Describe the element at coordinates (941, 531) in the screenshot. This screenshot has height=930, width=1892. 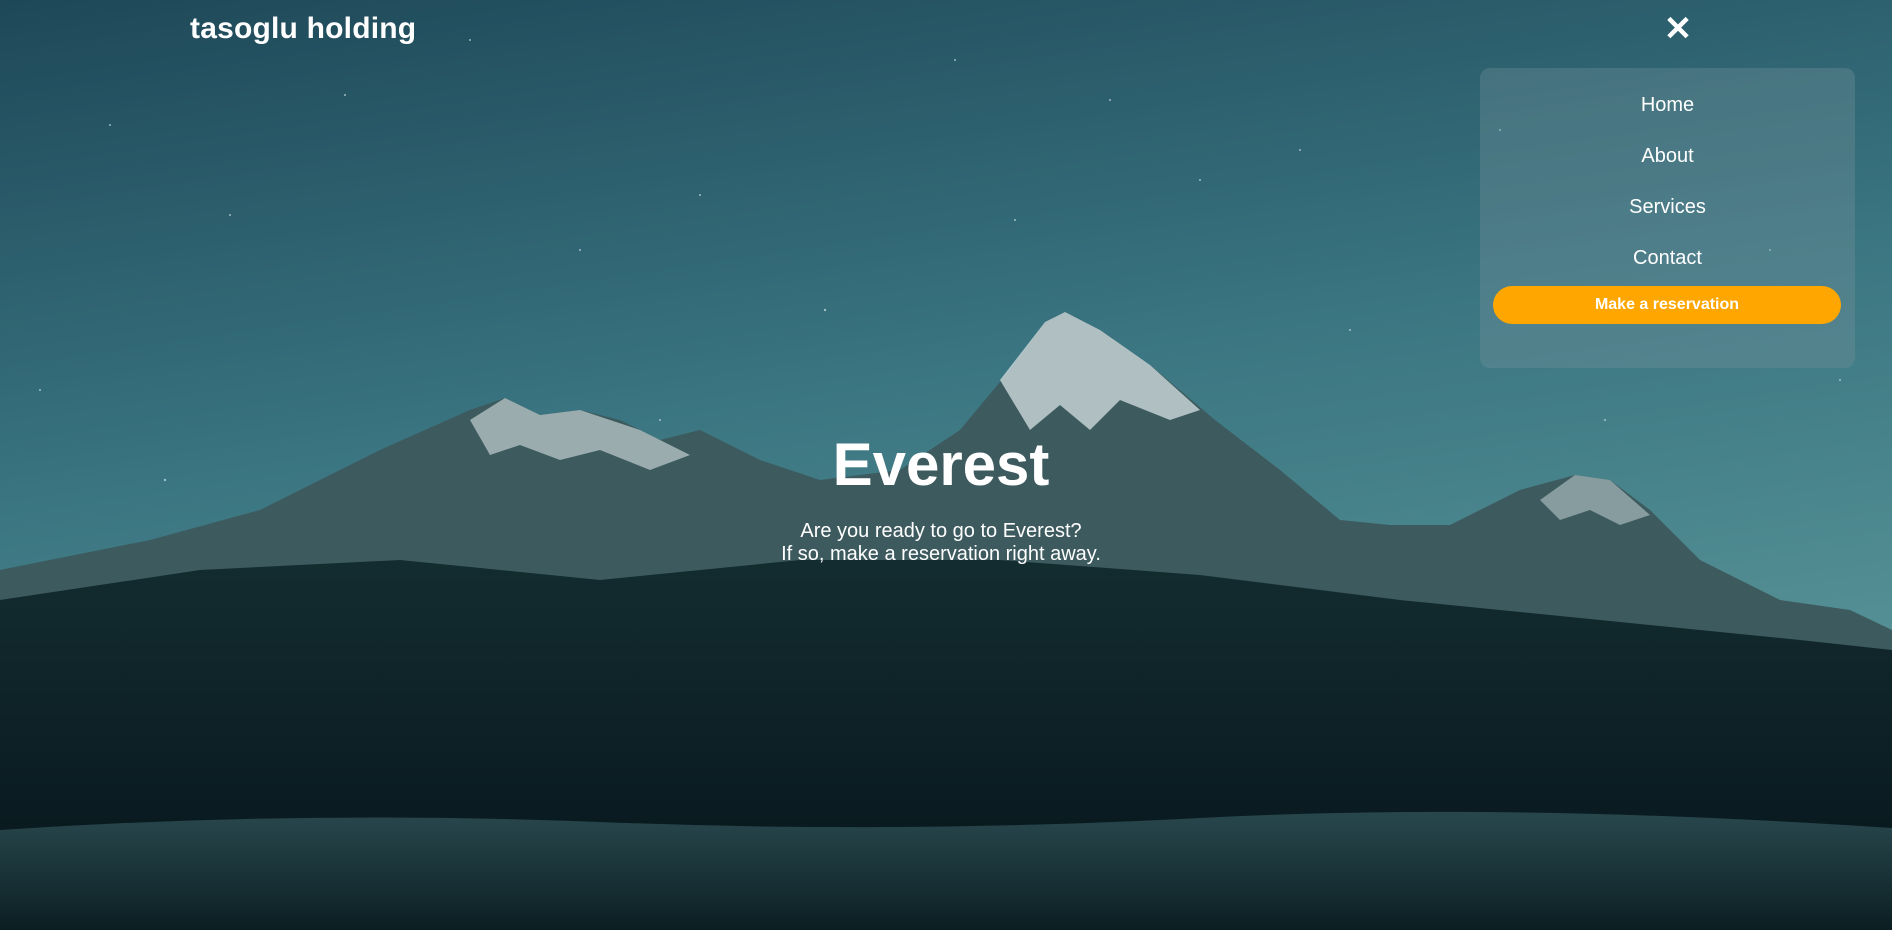
I see `hero-subtitle-line-1: Are you ready to go to Everest?` at that location.